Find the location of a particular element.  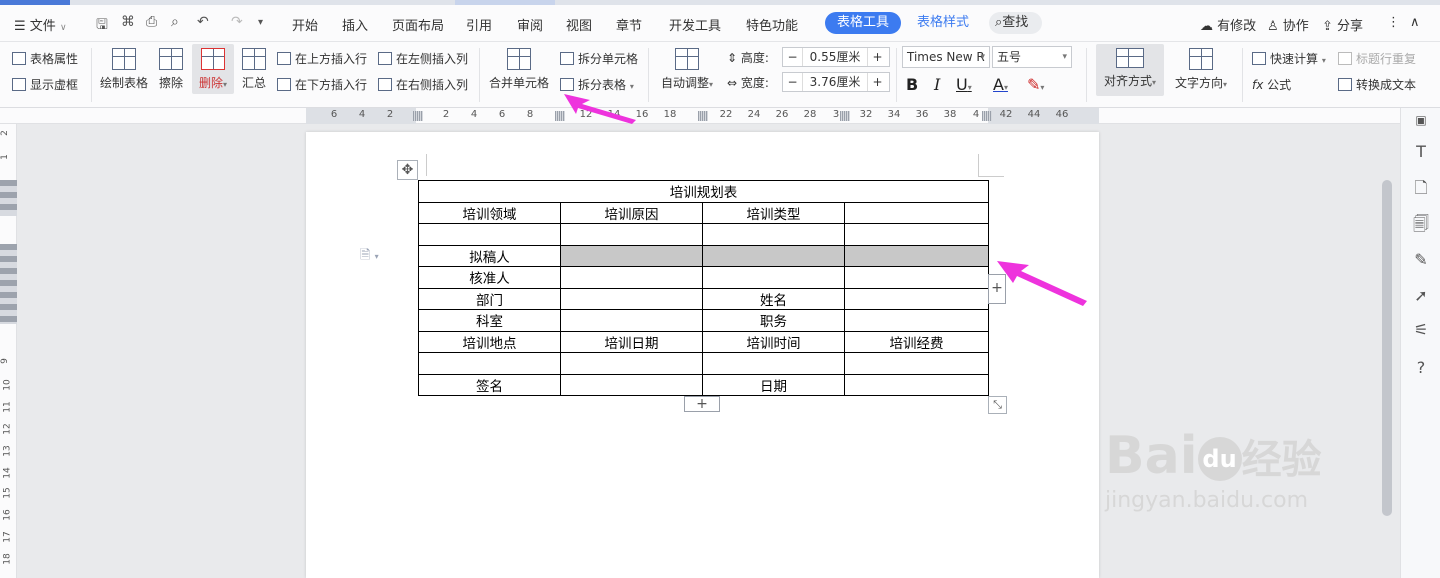

table-cell: 姓名 is located at coordinates (773, 298).